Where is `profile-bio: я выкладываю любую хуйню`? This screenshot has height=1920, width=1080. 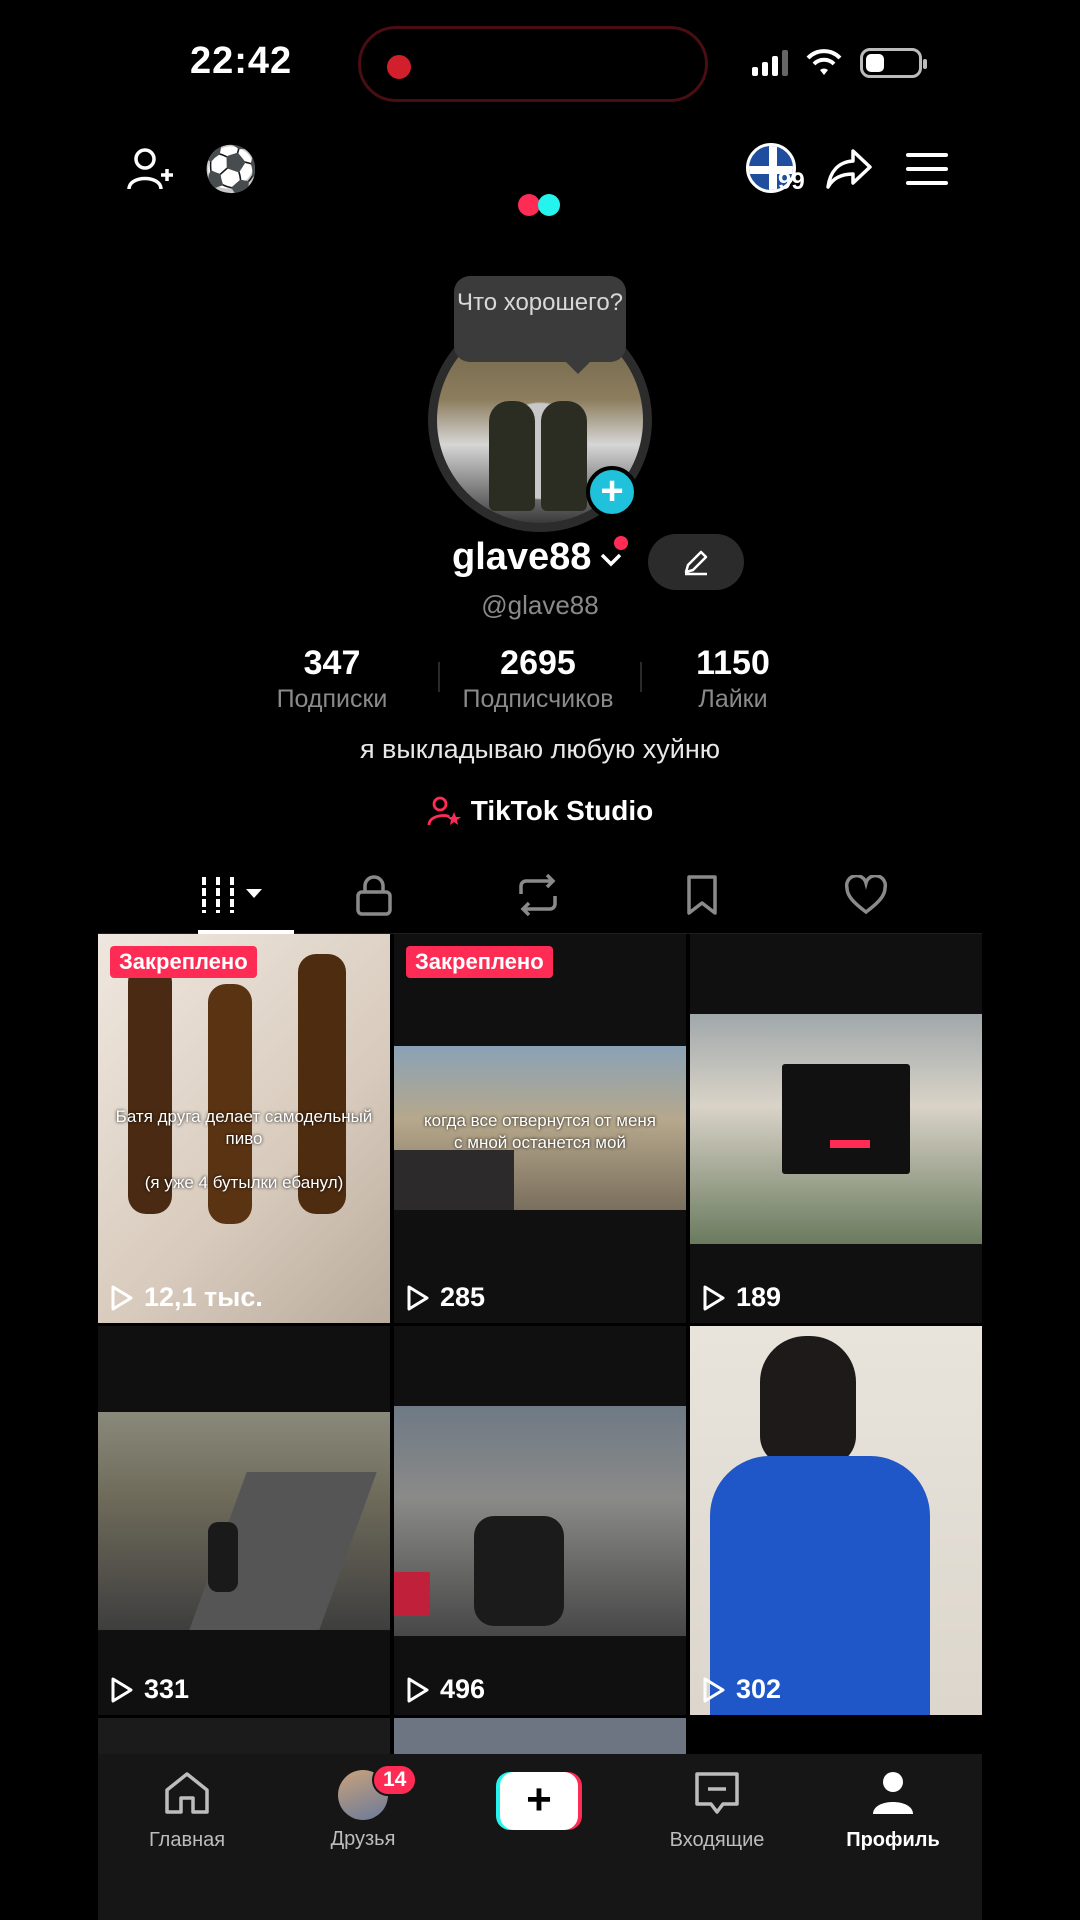
profile-bio: я выкладываю любую хуйню is located at coordinates (540, 749).